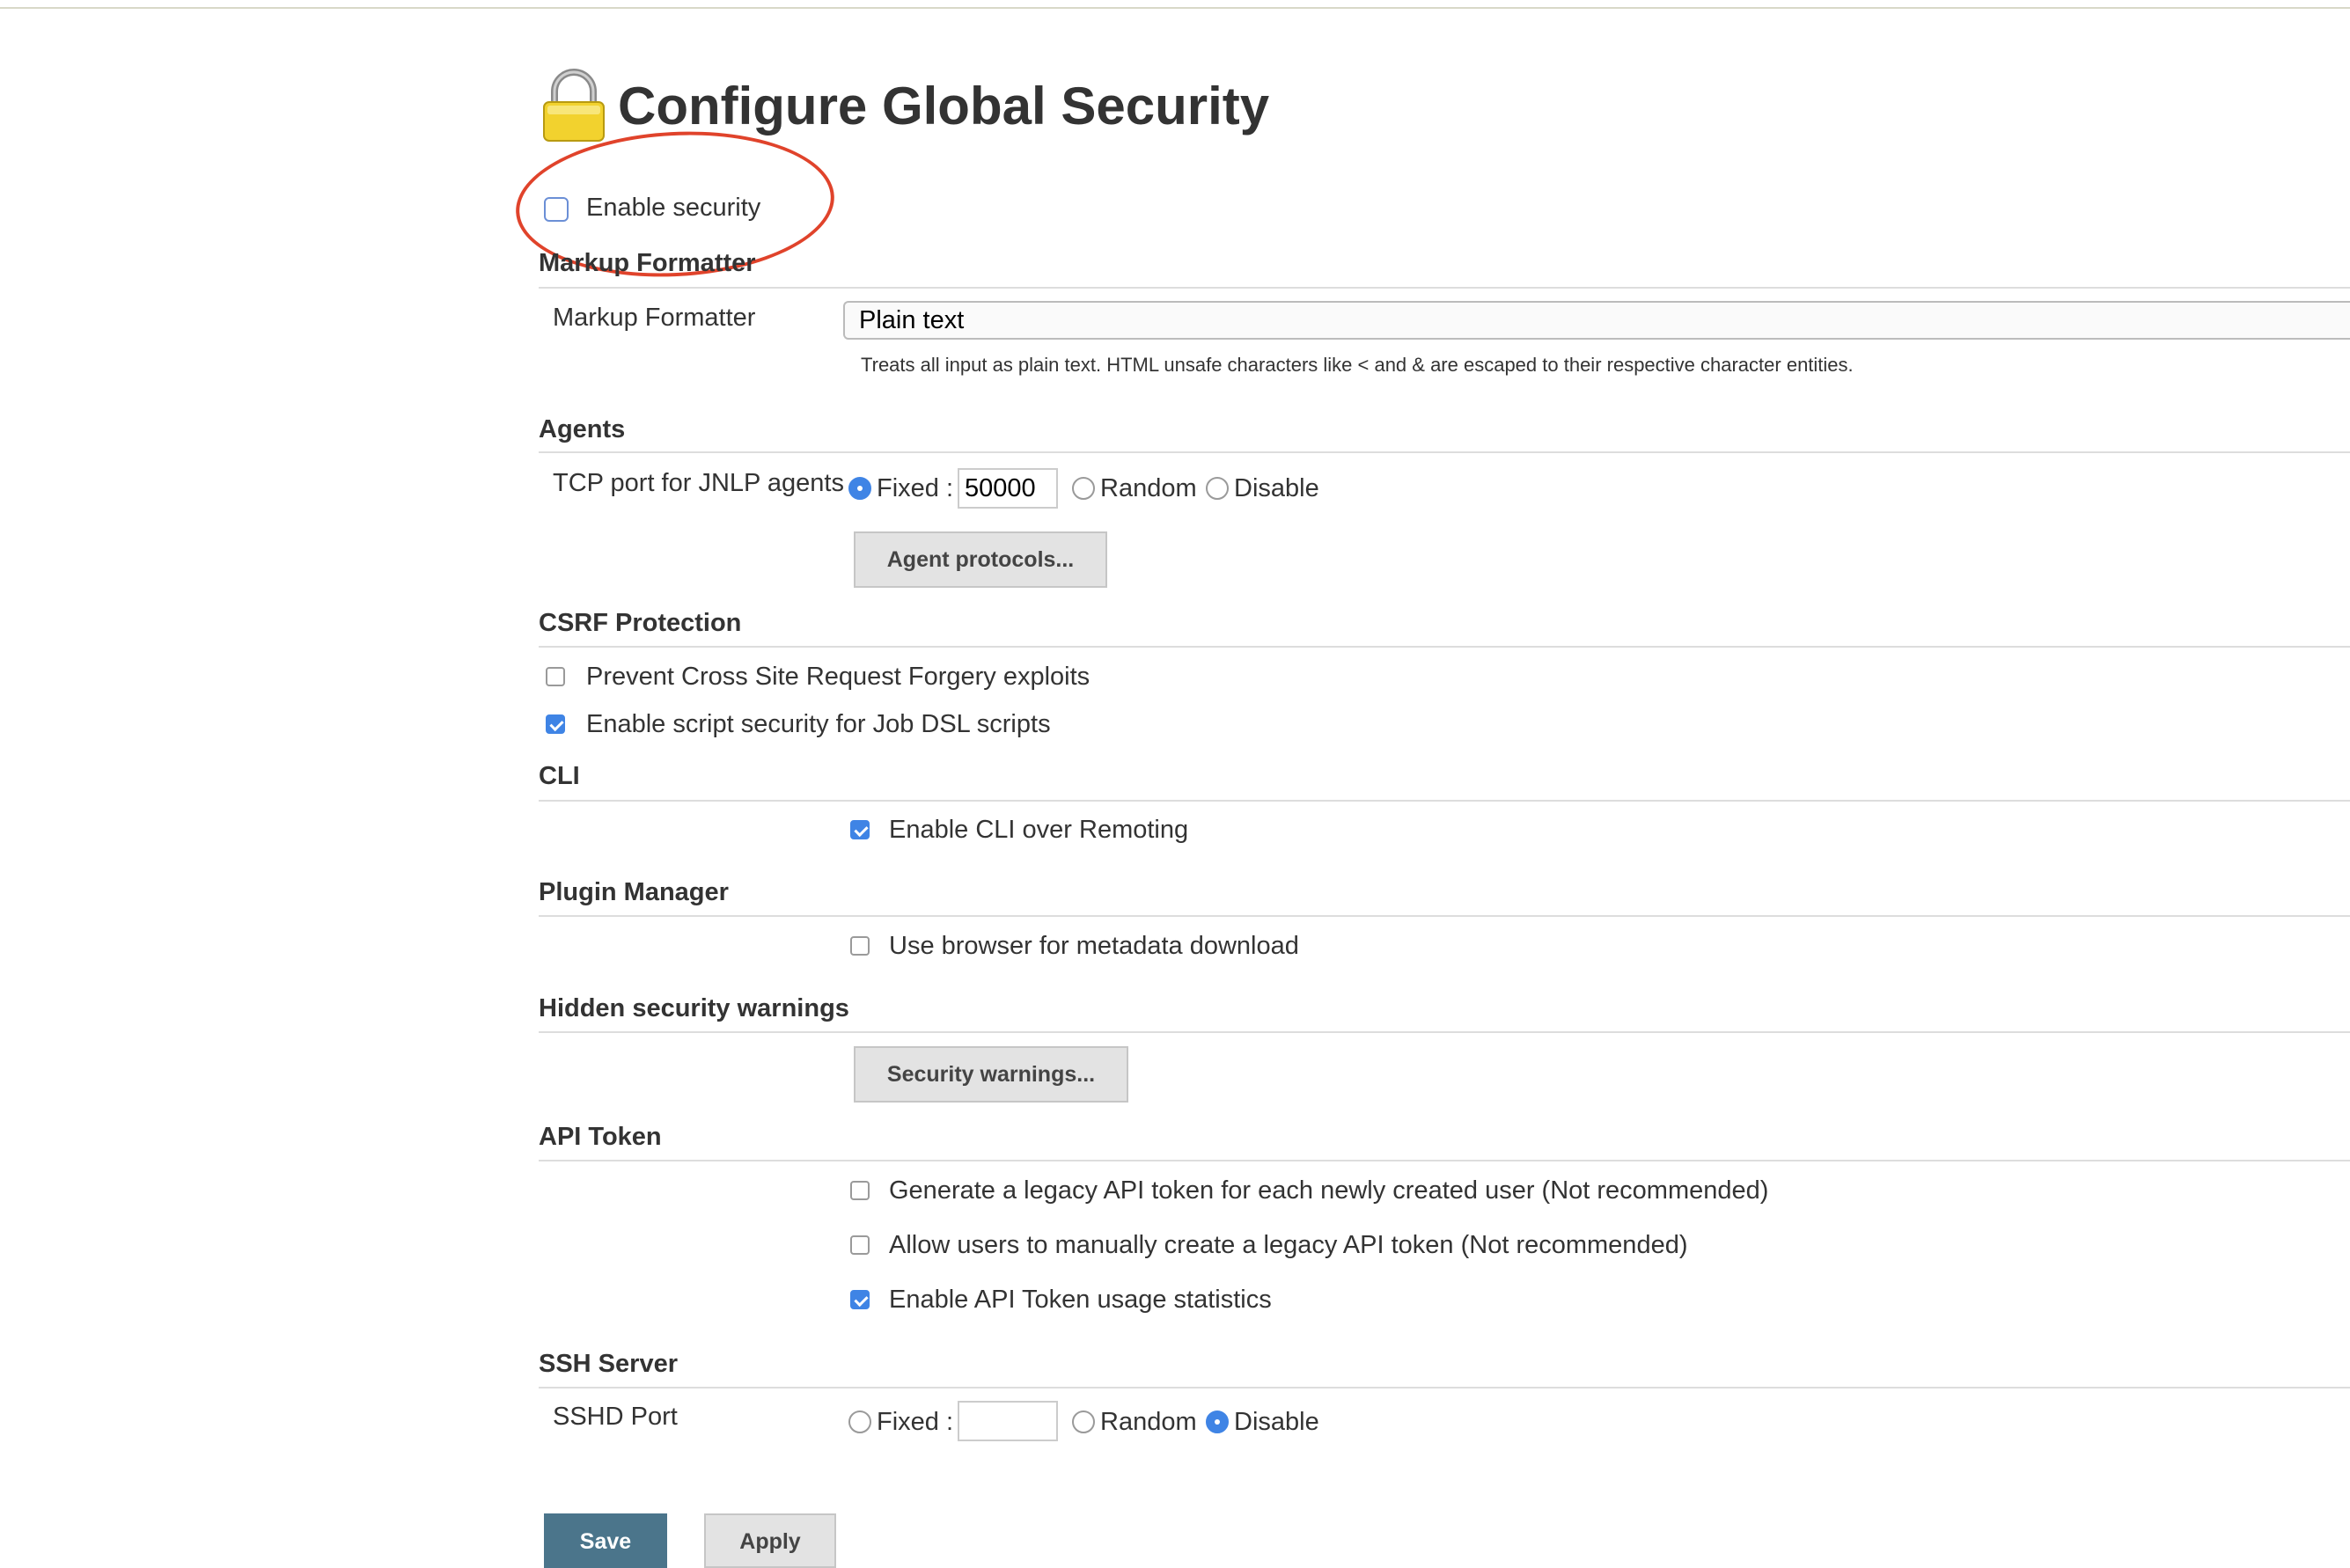  I want to click on sshd-fixed-label: Fixed :, so click(915, 1422).